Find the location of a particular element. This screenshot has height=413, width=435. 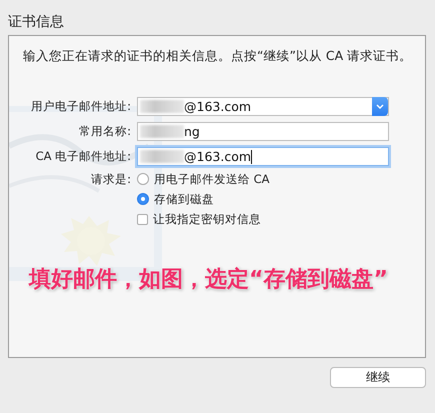

field-label: CA 电子邮件地址: is located at coordinates (82, 156).